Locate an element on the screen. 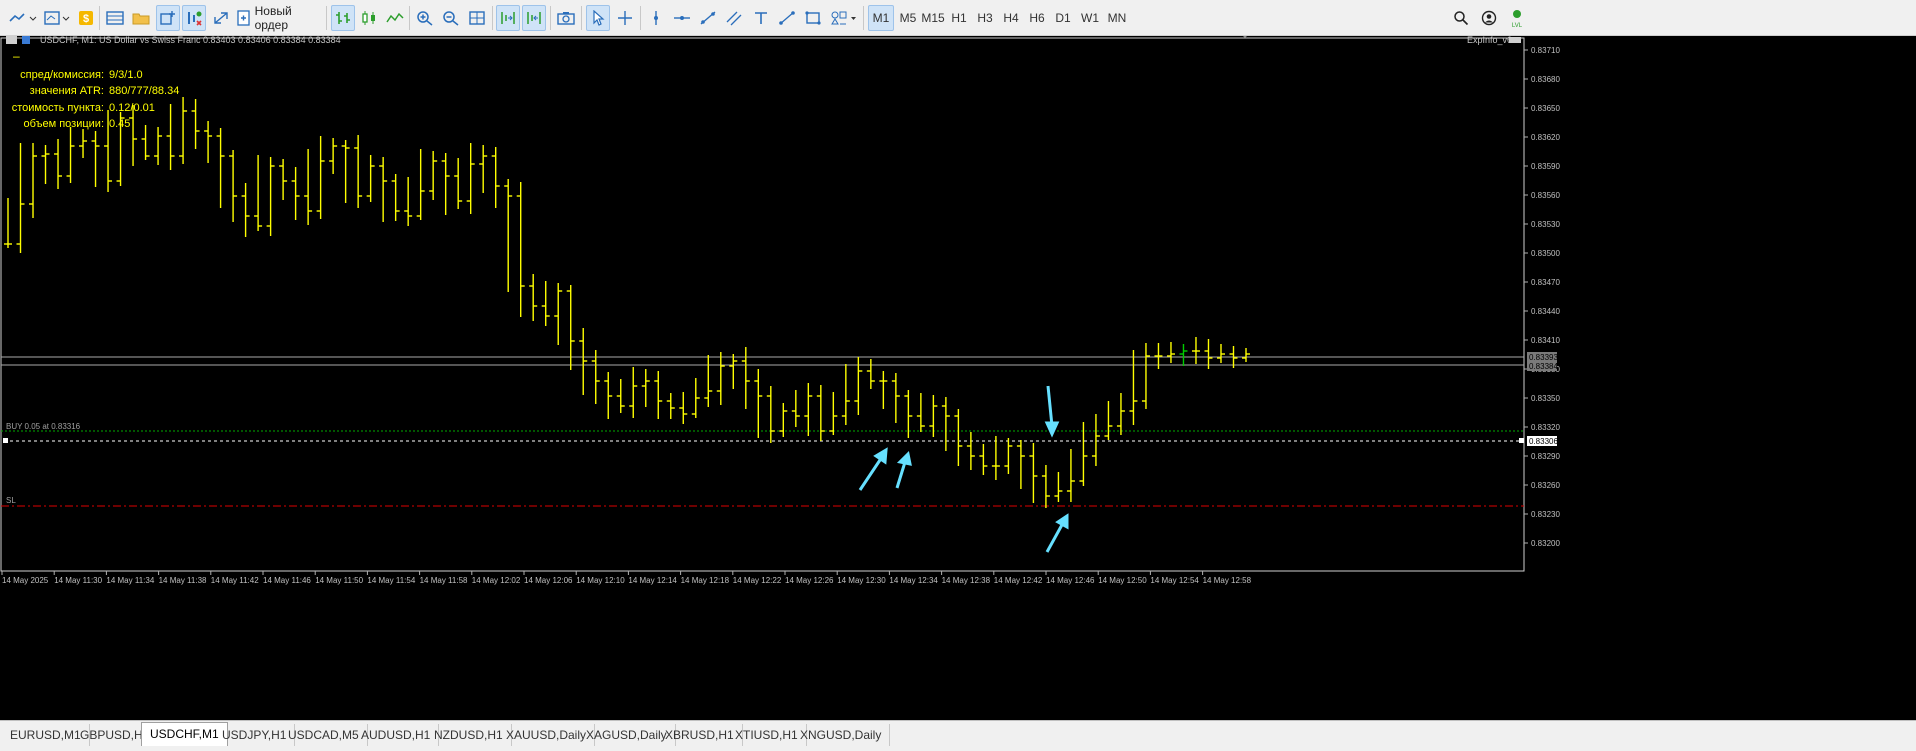 The width and height of the screenshot is (1916, 751). time-tick-label: 14 May 12:54 is located at coordinates (1174, 580).